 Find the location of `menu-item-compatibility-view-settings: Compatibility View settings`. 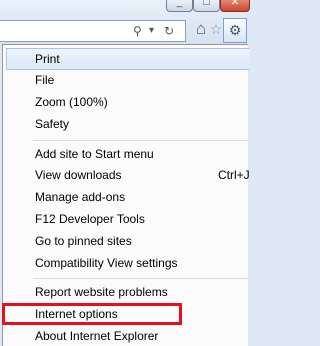

menu-item-compatibility-view-settings: Compatibility View settings is located at coordinates (127, 263).